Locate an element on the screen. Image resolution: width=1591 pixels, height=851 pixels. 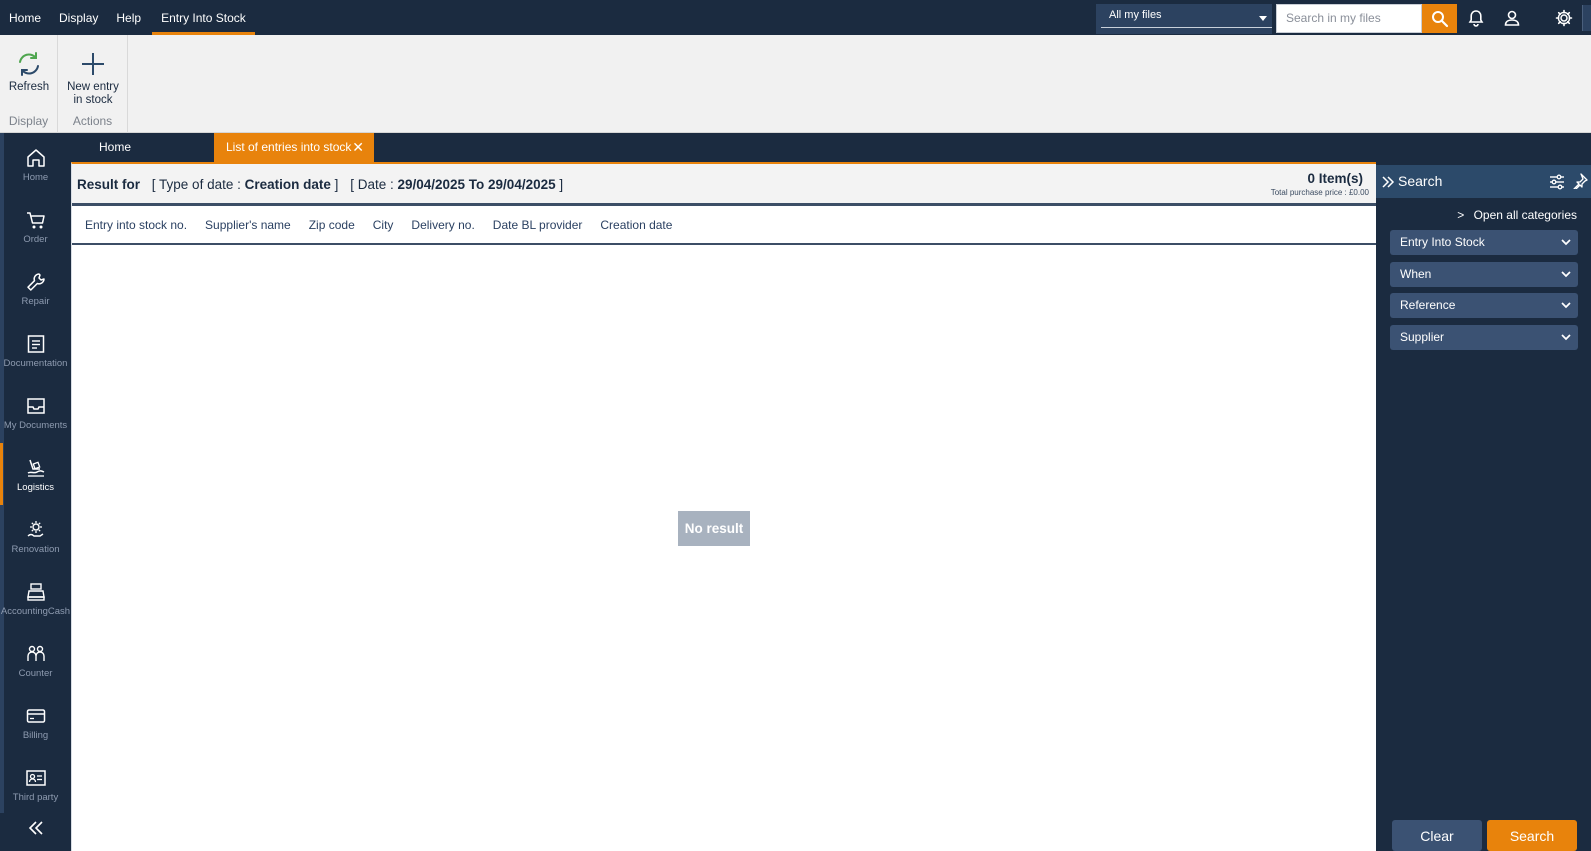
sidebar-item-counter: Counter is located at coordinates (35, 660).